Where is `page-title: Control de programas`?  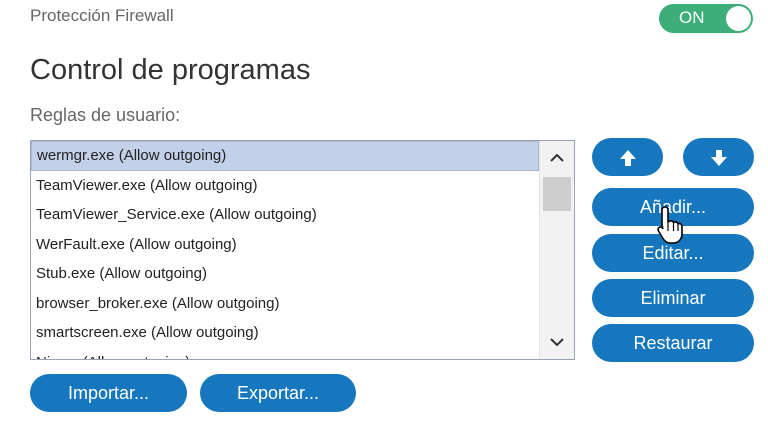
page-title: Control de programas is located at coordinates (170, 70).